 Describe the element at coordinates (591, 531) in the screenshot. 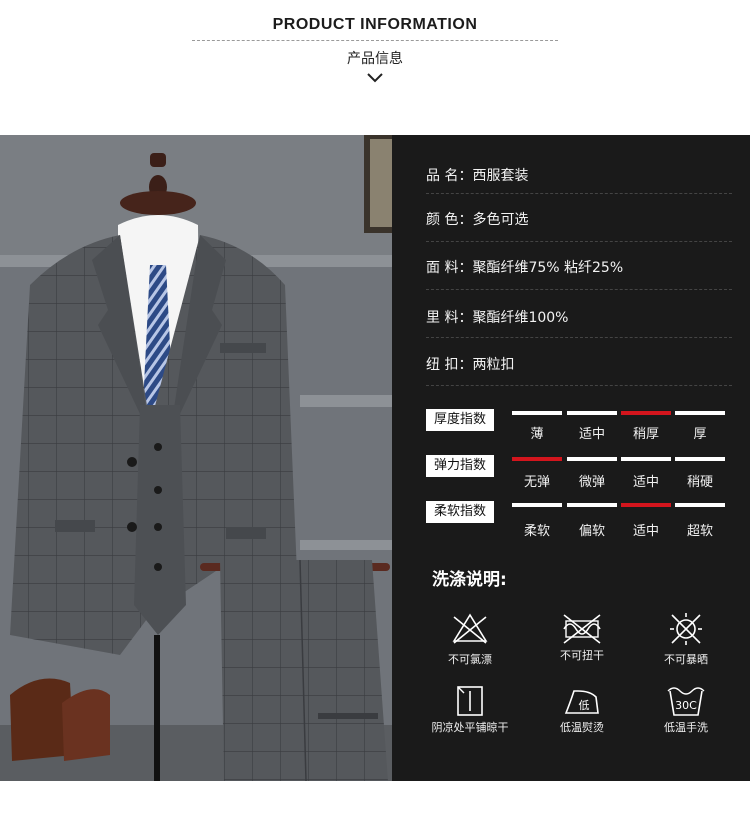

I see `softness-option: 偏软` at that location.